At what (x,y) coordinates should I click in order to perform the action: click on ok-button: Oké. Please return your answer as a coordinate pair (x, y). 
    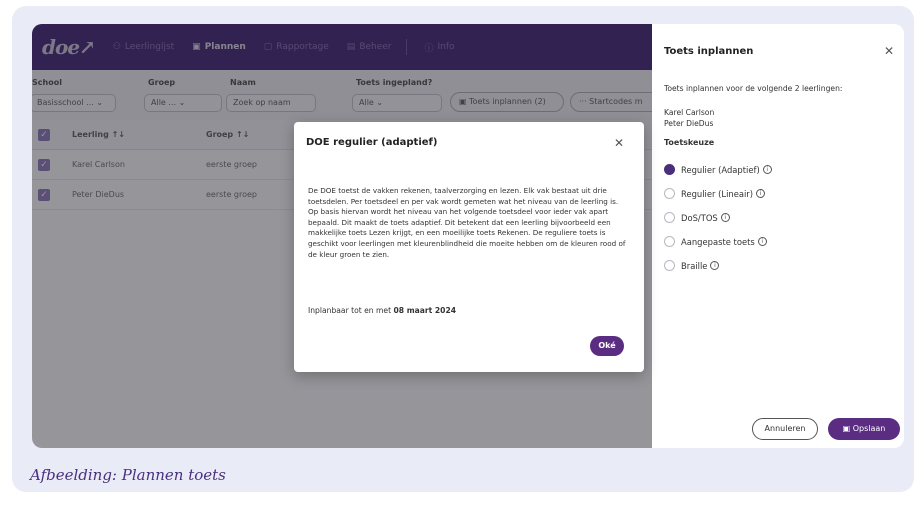
    Looking at the image, I should click on (607, 346).